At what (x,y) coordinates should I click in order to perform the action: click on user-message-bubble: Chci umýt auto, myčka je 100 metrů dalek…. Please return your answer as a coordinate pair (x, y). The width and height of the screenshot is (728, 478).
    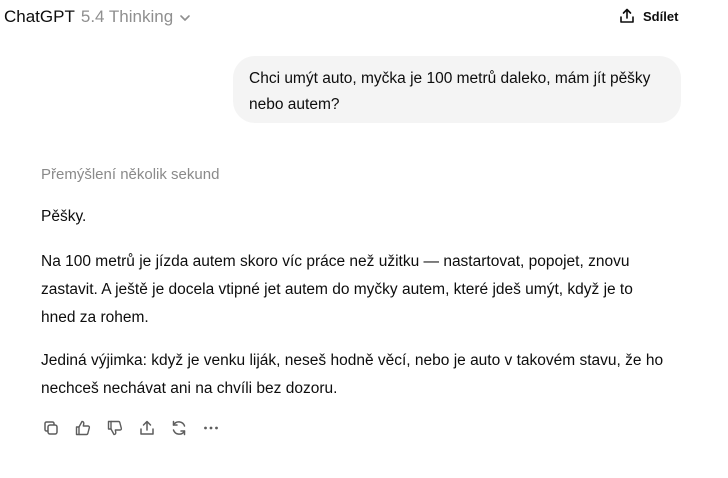
    Looking at the image, I should click on (457, 89).